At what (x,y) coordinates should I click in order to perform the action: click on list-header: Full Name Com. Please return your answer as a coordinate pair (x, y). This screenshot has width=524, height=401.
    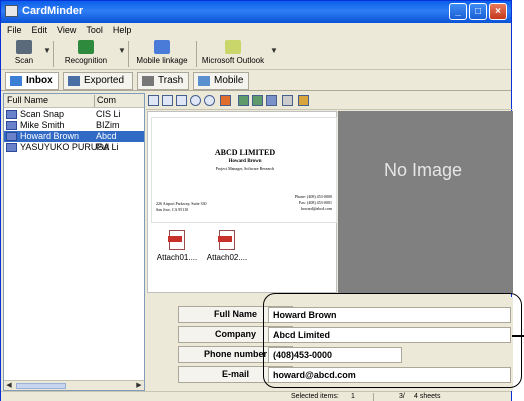
    Looking at the image, I should click on (74, 101).